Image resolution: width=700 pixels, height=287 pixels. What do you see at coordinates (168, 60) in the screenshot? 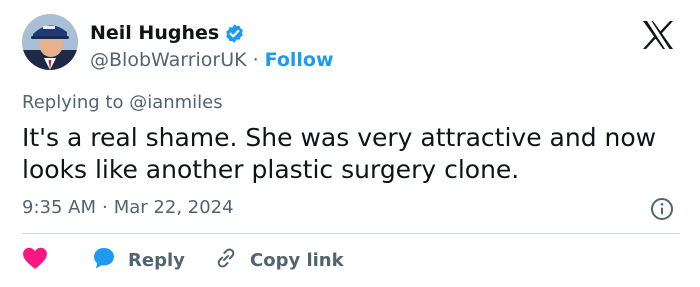
I see `author-handle: @BlobWarriorUK` at bounding box center [168, 60].